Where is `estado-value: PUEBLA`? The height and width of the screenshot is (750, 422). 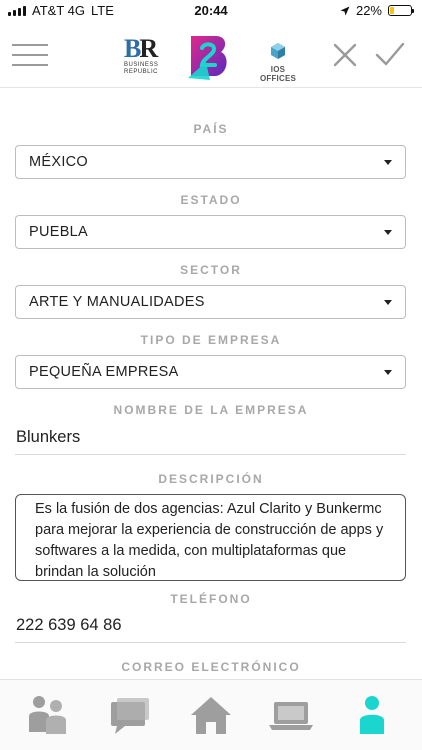 estado-value: PUEBLA is located at coordinates (59, 232).